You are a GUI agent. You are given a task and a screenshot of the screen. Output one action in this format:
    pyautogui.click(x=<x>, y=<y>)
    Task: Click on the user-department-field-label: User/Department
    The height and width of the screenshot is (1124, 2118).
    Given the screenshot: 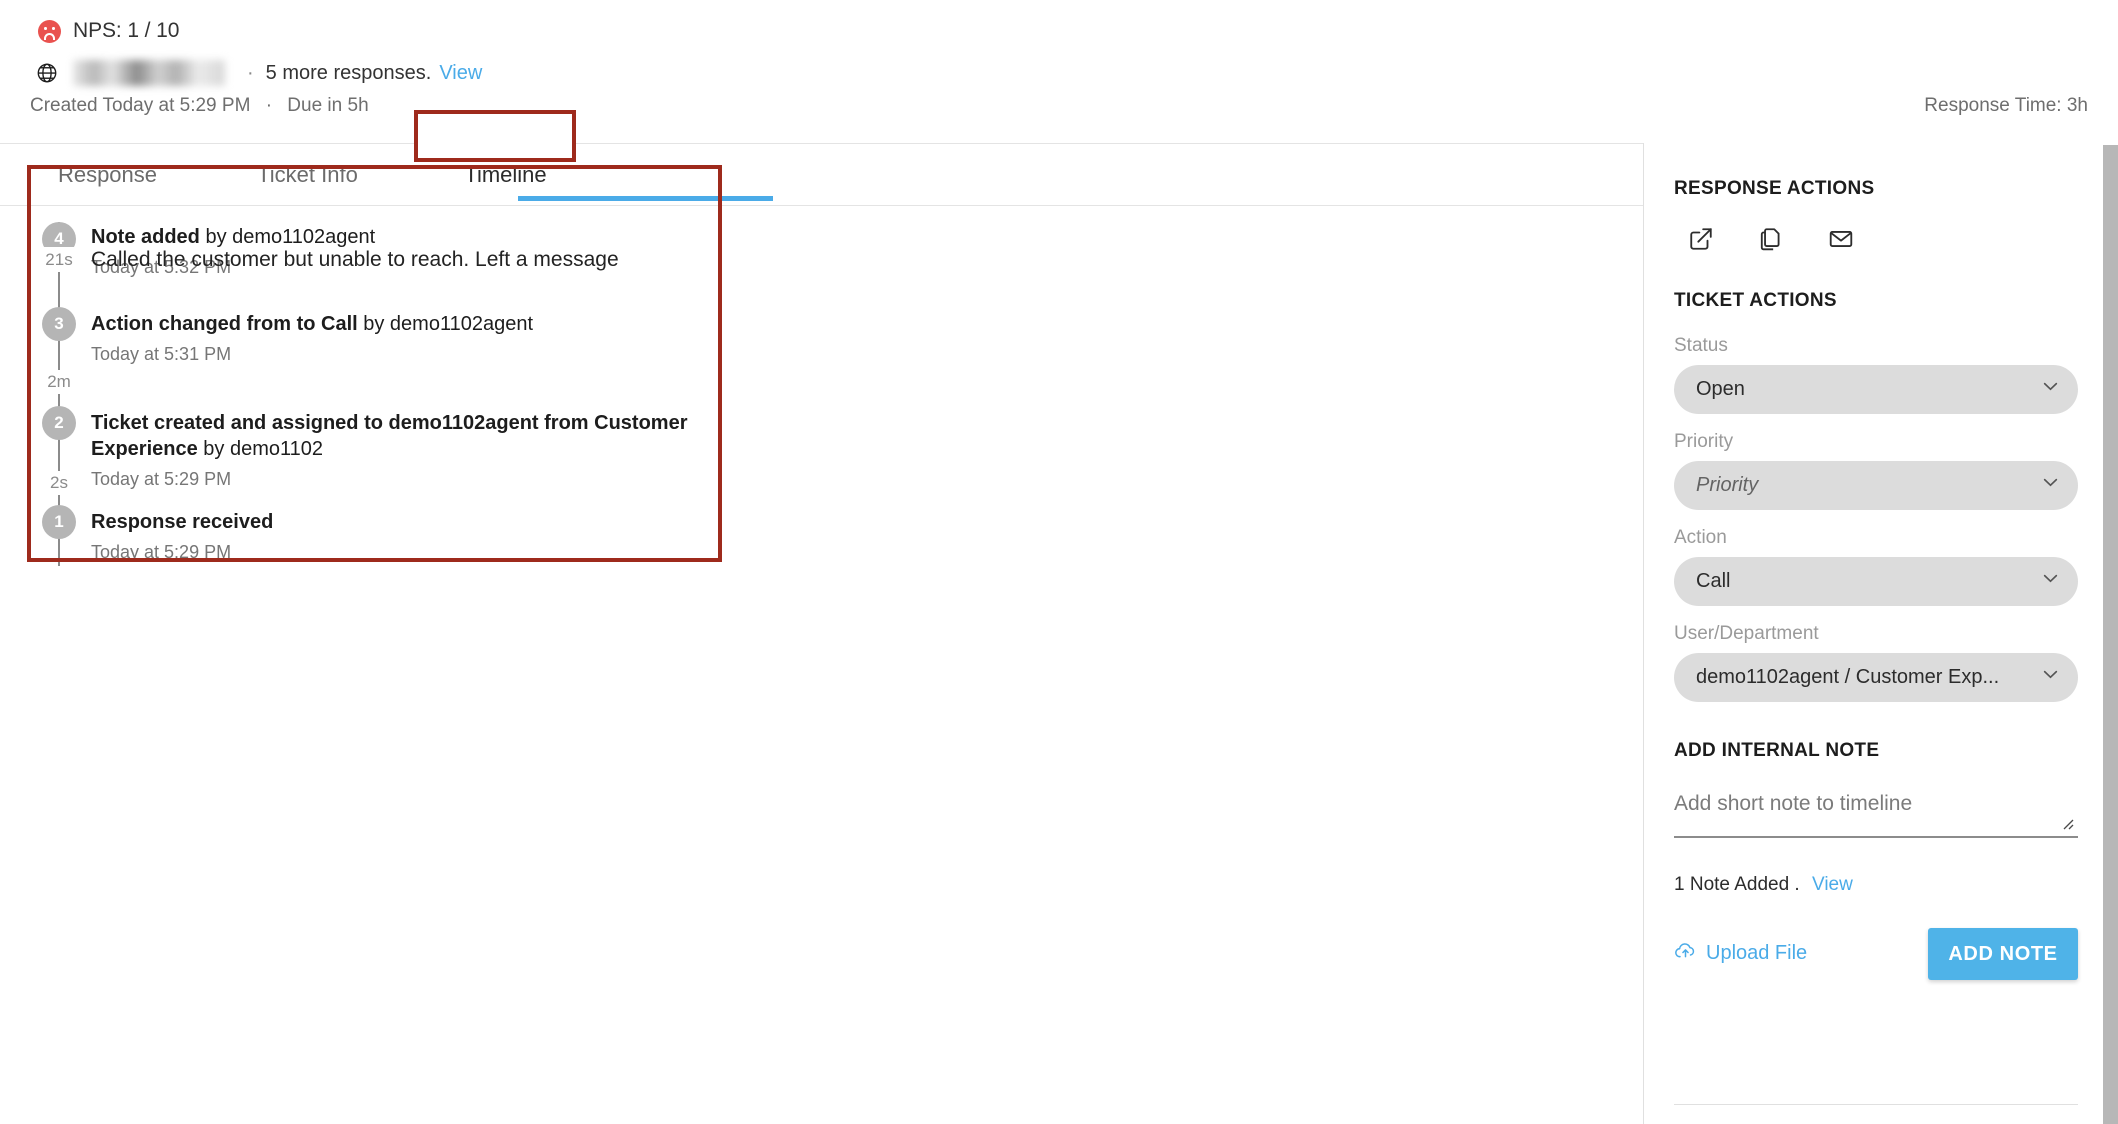 What is the action you would take?
    pyautogui.click(x=1746, y=633)
    